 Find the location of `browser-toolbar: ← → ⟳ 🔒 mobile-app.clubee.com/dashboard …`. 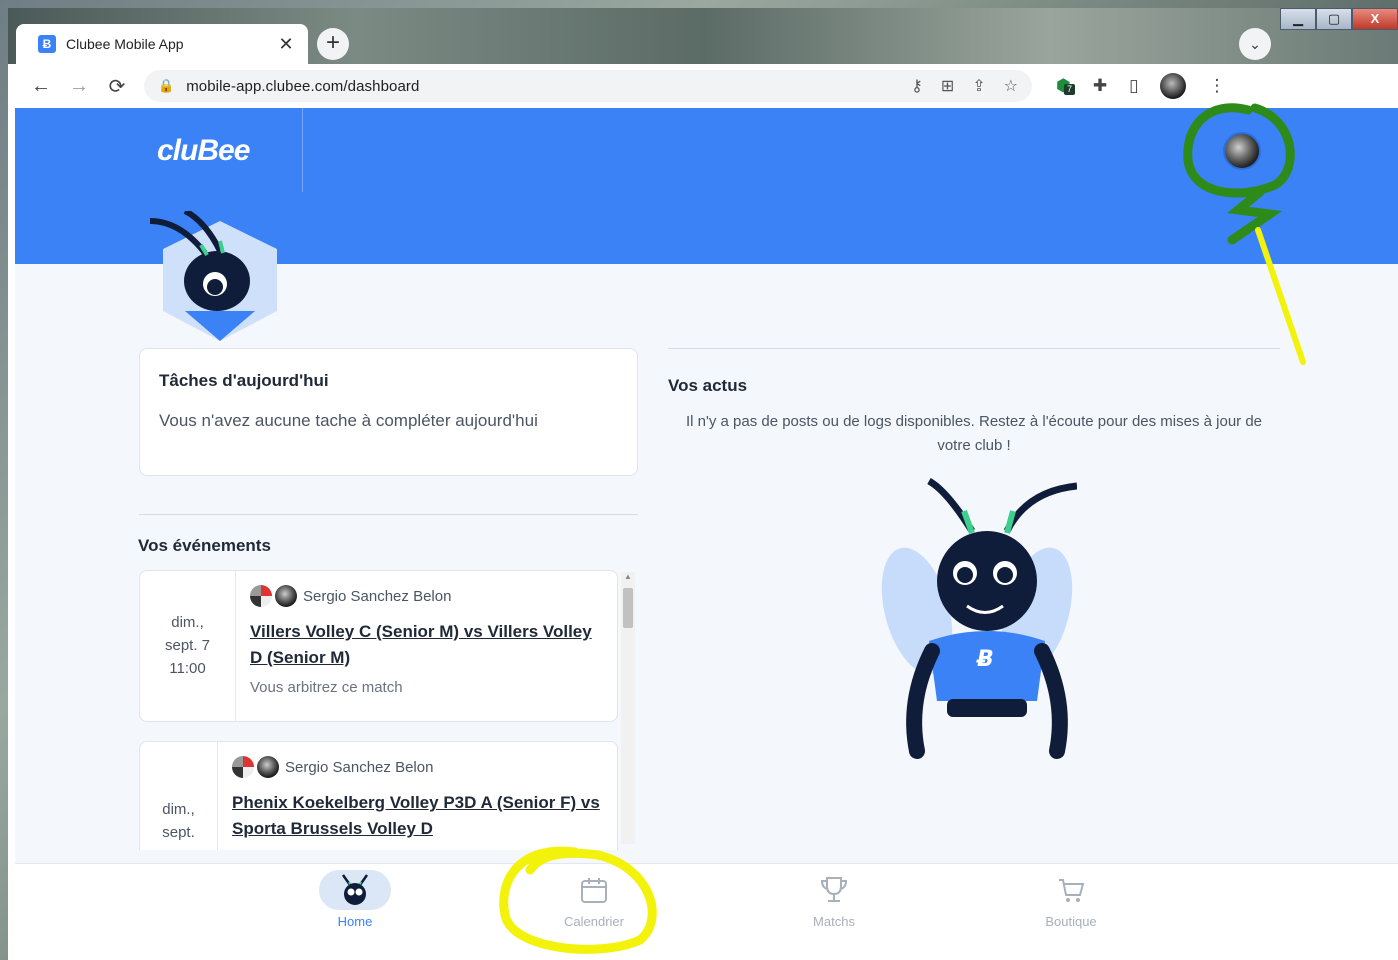

browser-toolbar: ← → ⟳ 🔒 mobile-app.clubee.com/dashboard … is located at coordinates (703, 86).